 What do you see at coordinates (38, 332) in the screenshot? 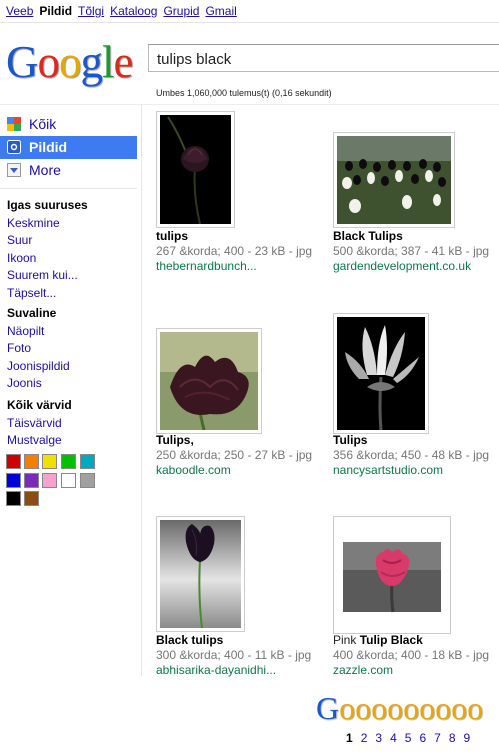
I see `type-filter-face: Näopilt` at bounding box center [38, 332].